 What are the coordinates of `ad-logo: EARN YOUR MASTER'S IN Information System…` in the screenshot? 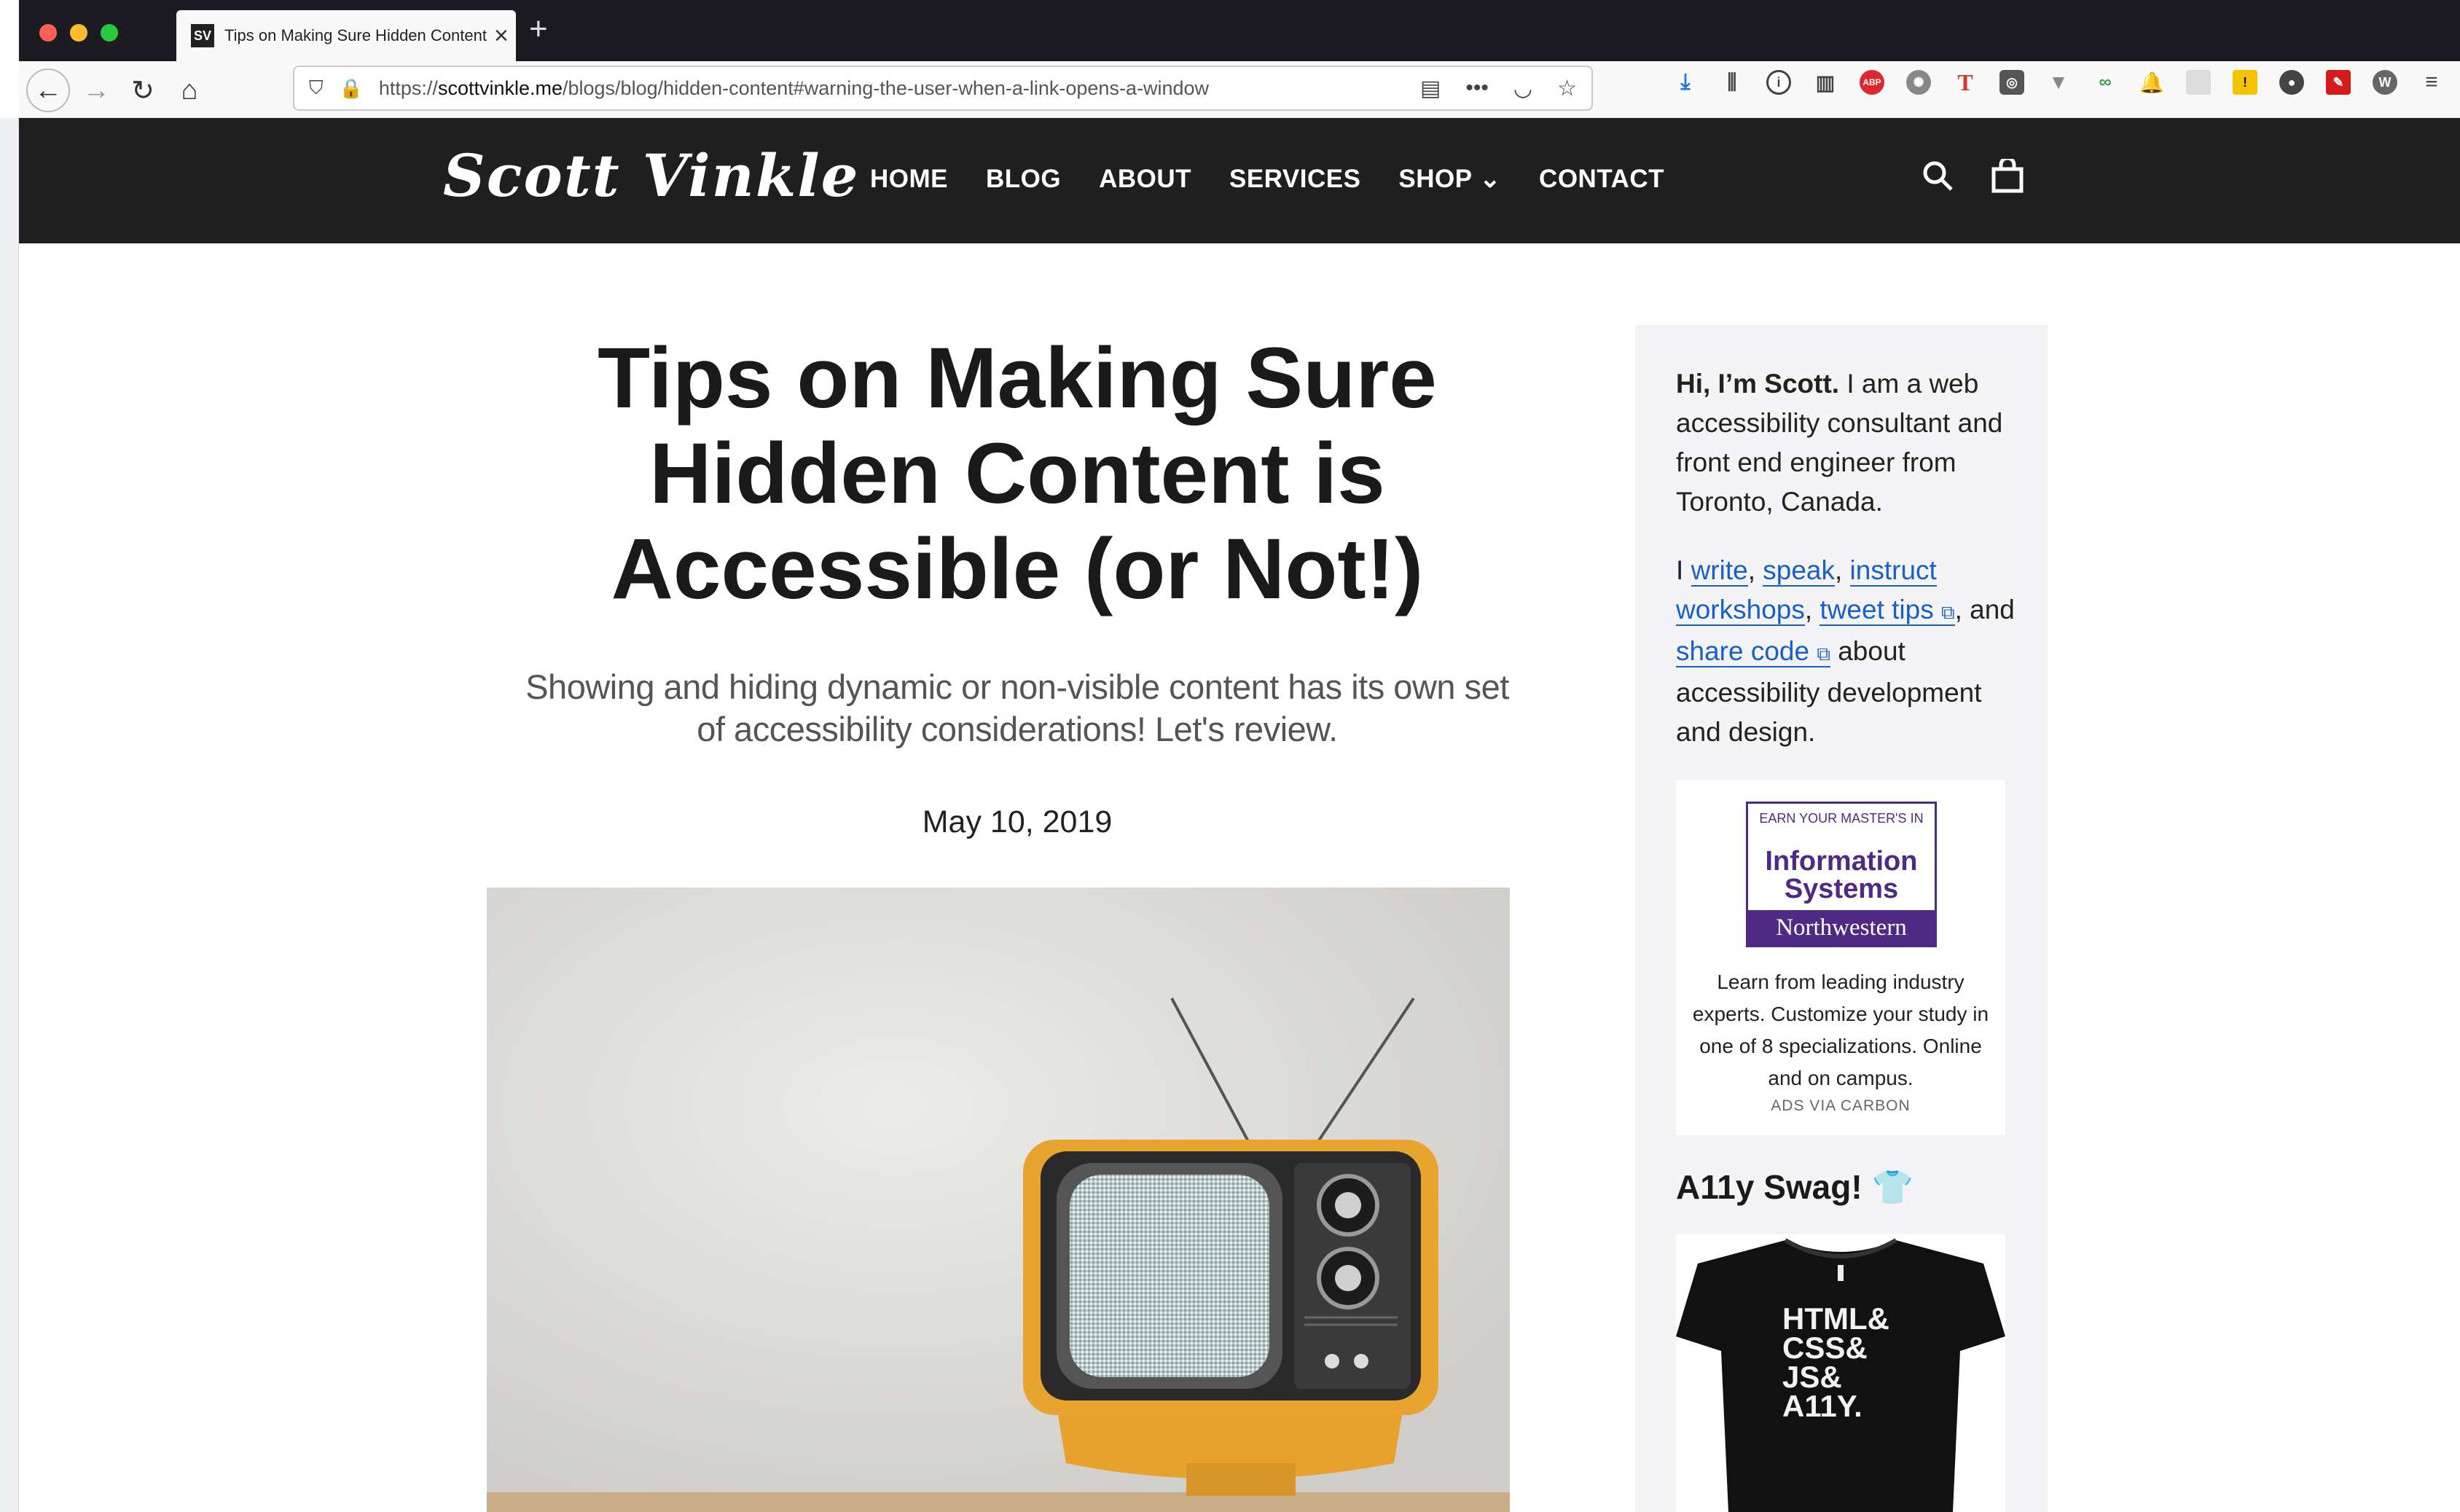 It's located at (1841, 875).